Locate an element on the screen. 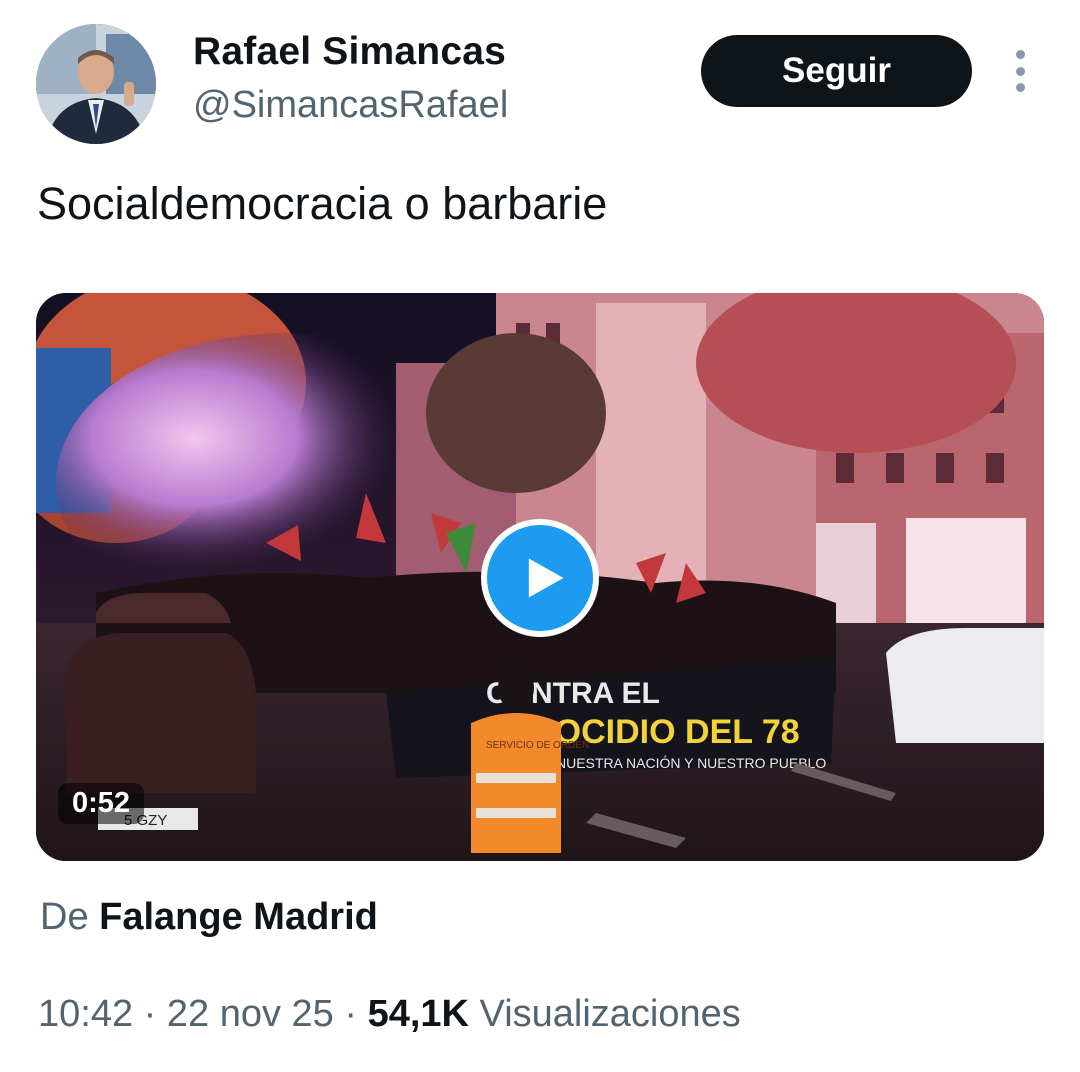 This screenshot has height=1072, width=1080. tweet-text: Socialdemocracia o barbarie is located at coordinates (322, 203).